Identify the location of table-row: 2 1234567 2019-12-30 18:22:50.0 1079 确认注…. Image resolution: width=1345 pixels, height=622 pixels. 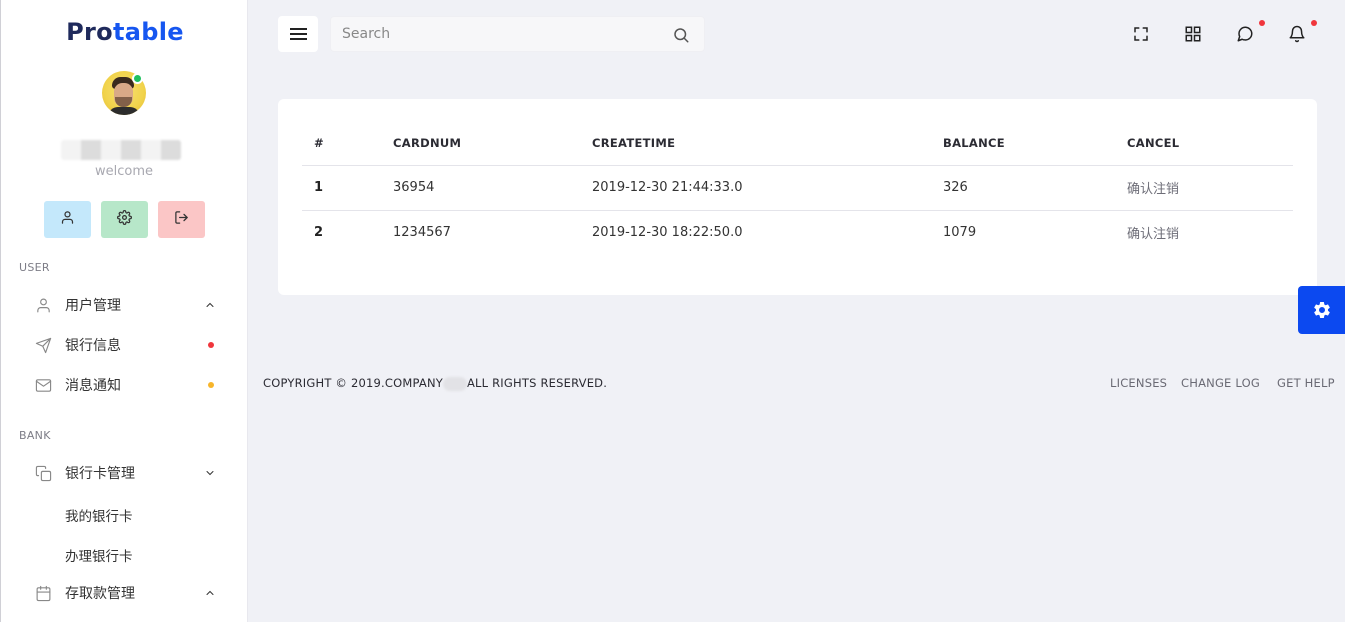
(797, 232).